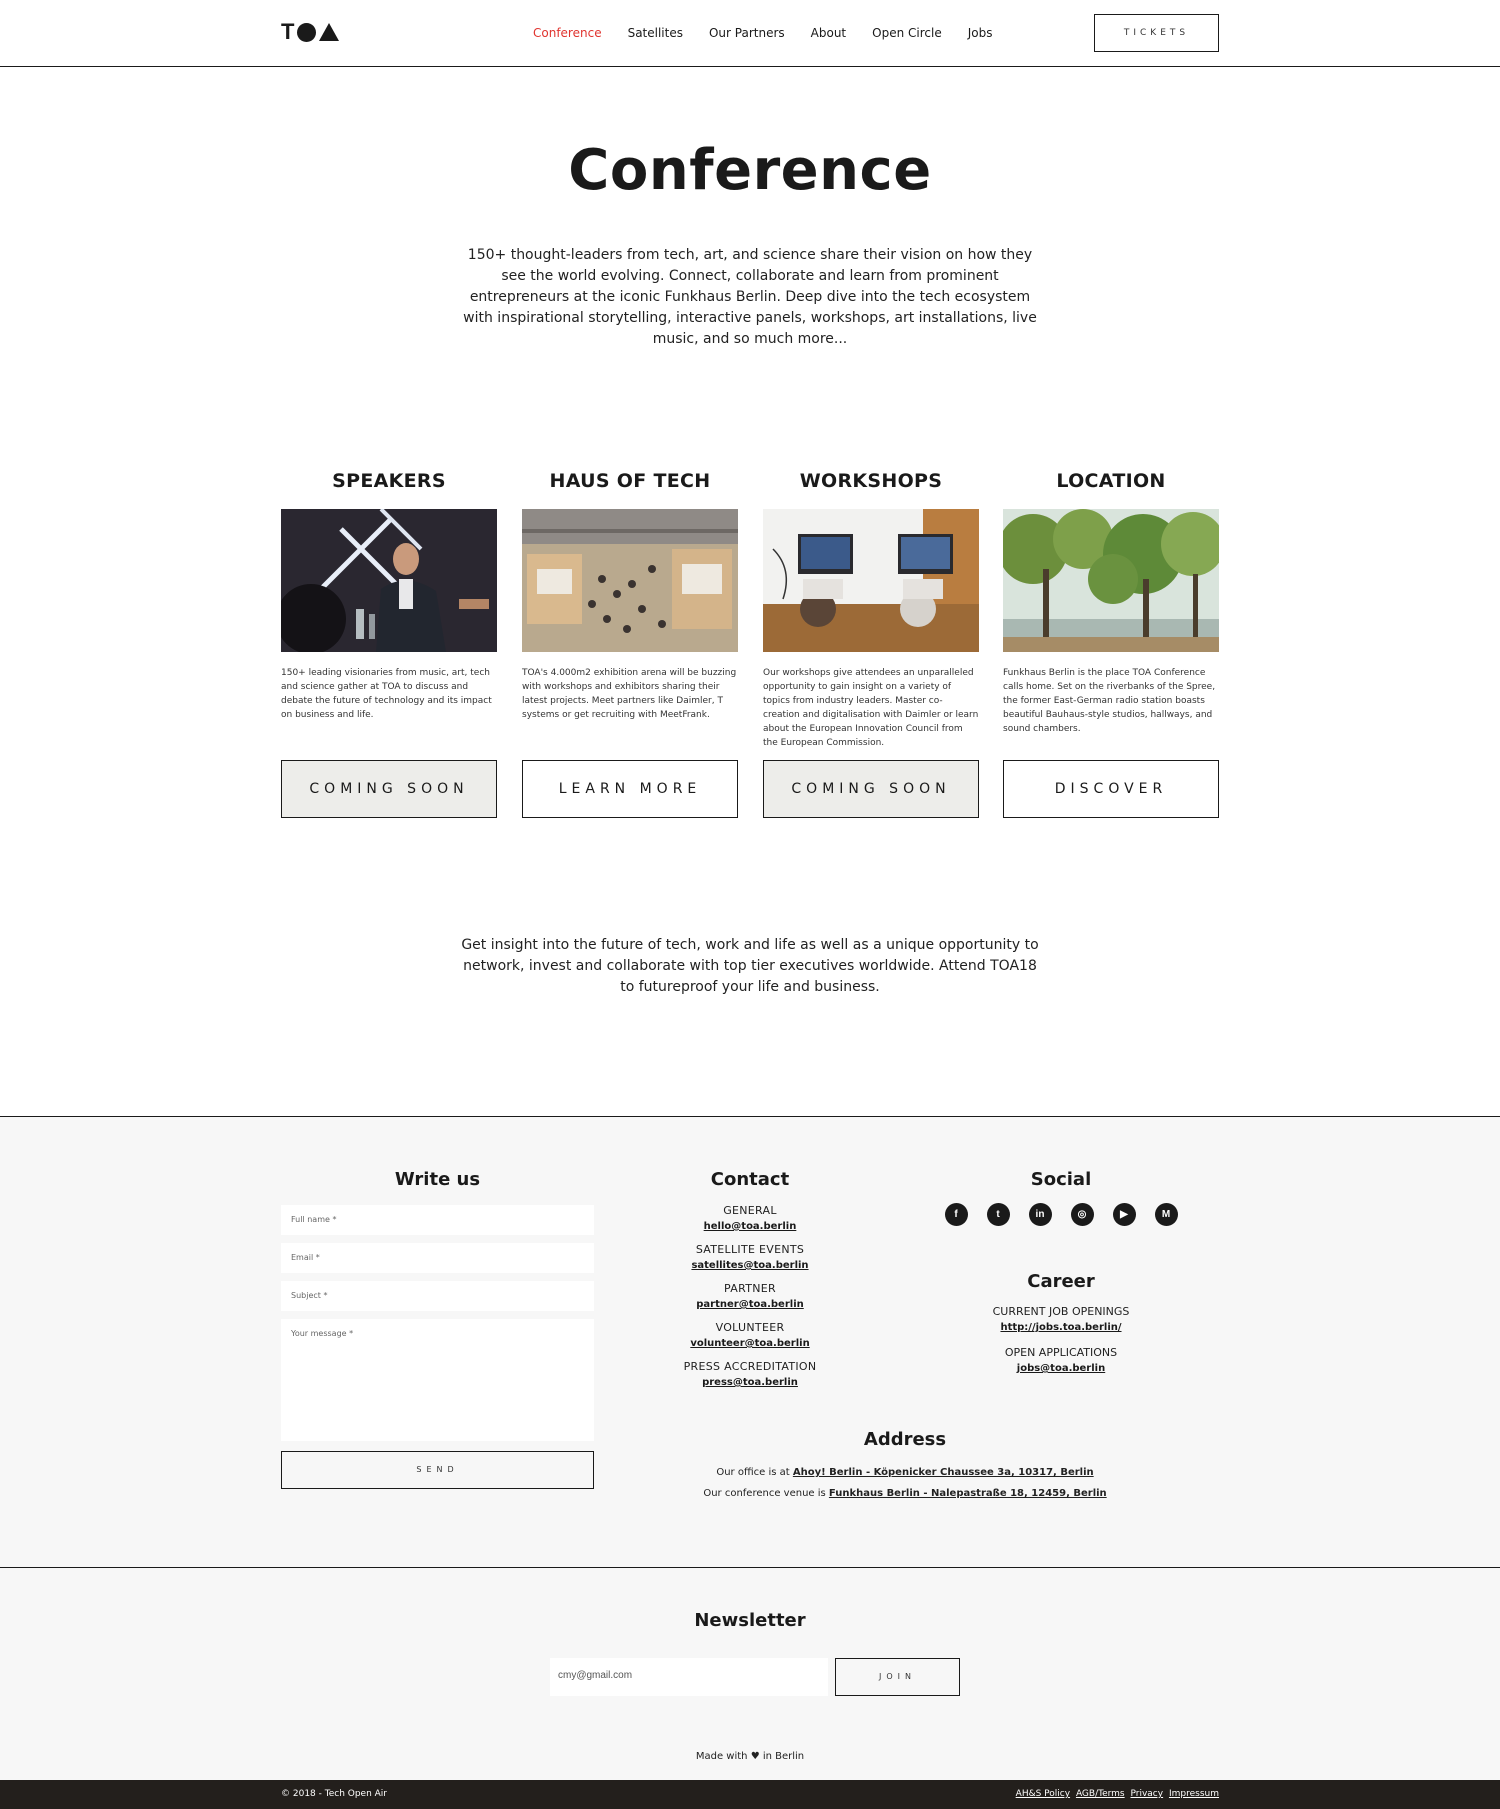 This screenshot has height=1809, width=1500. Describe the element at coordinates (1043, 1794) in the screenshot. I see `ahs-policy-link: AH&S Policy` at that location.